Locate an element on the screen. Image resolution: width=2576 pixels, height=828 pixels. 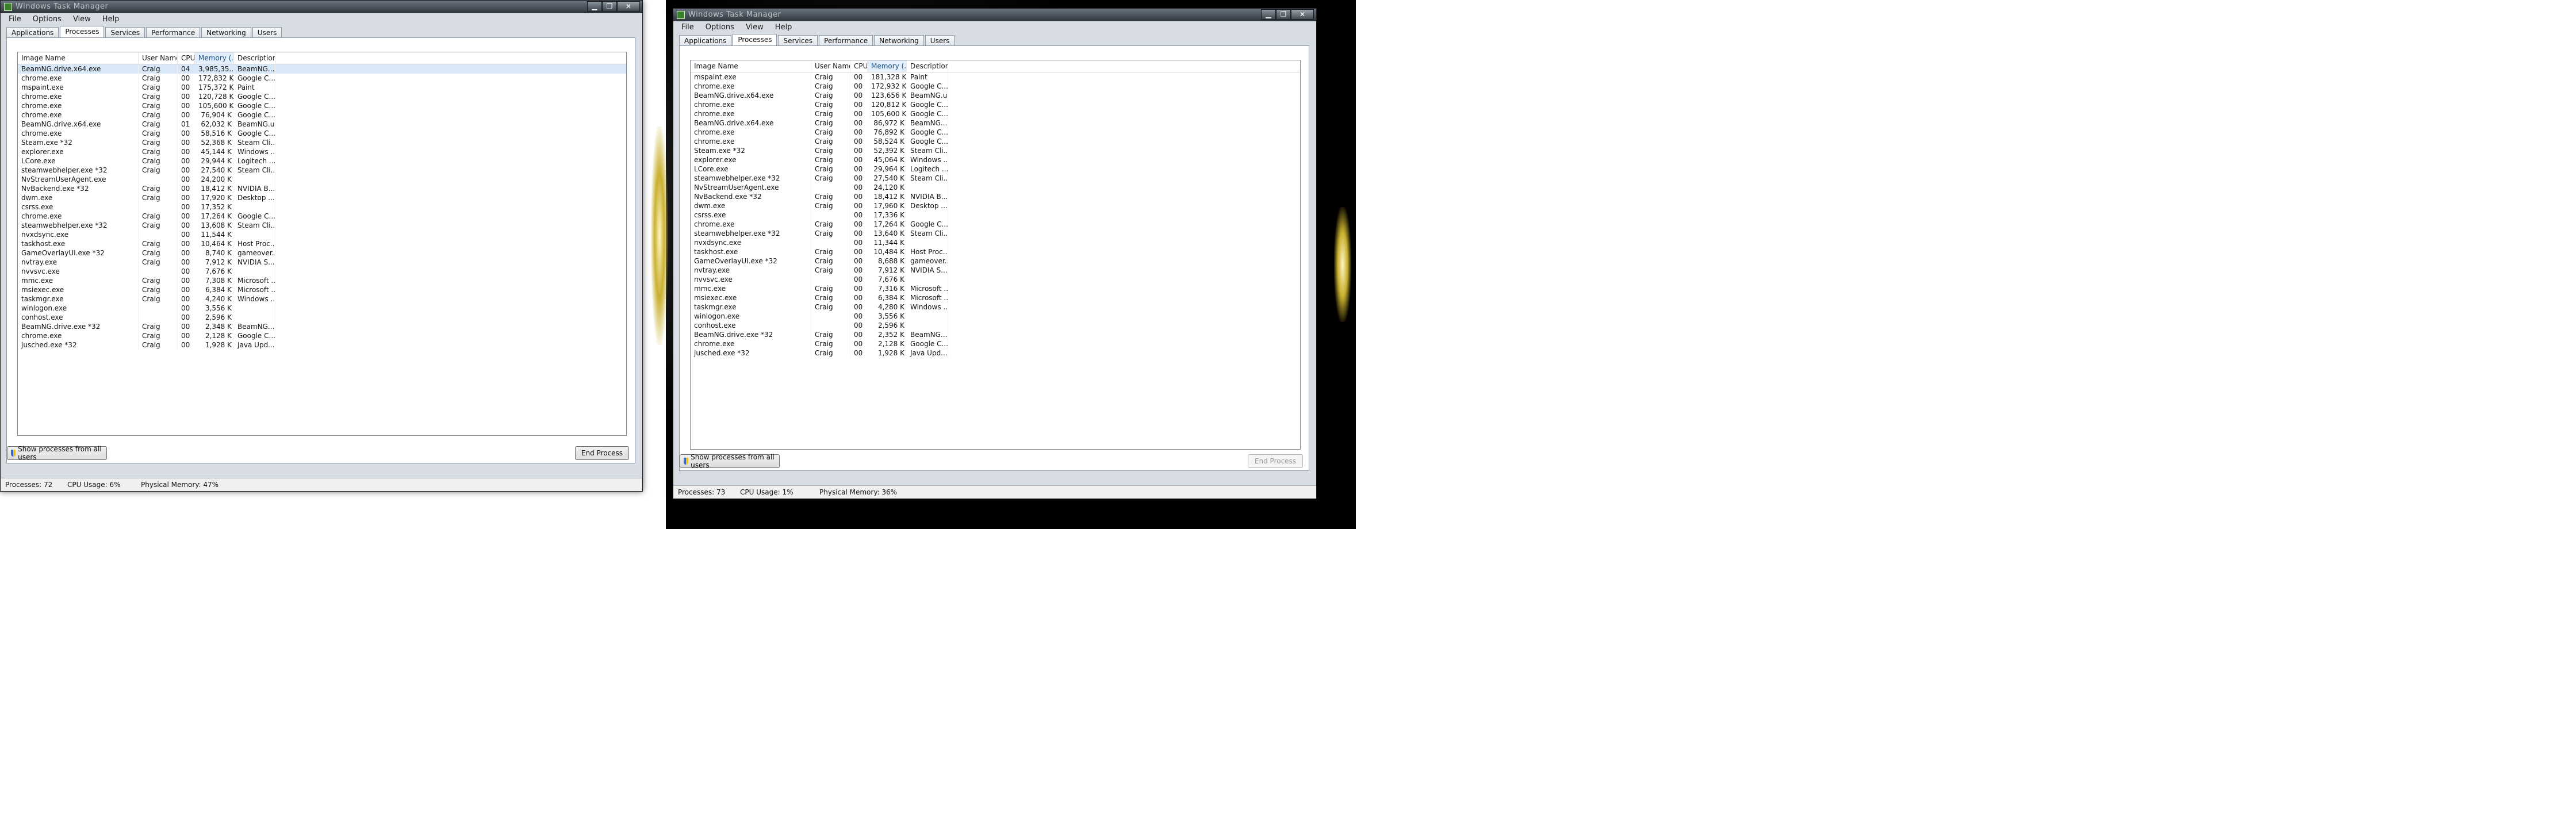
table-row: mspaint.exe Craig 00 175,372 K Paint is located at coordinates (322, 87).